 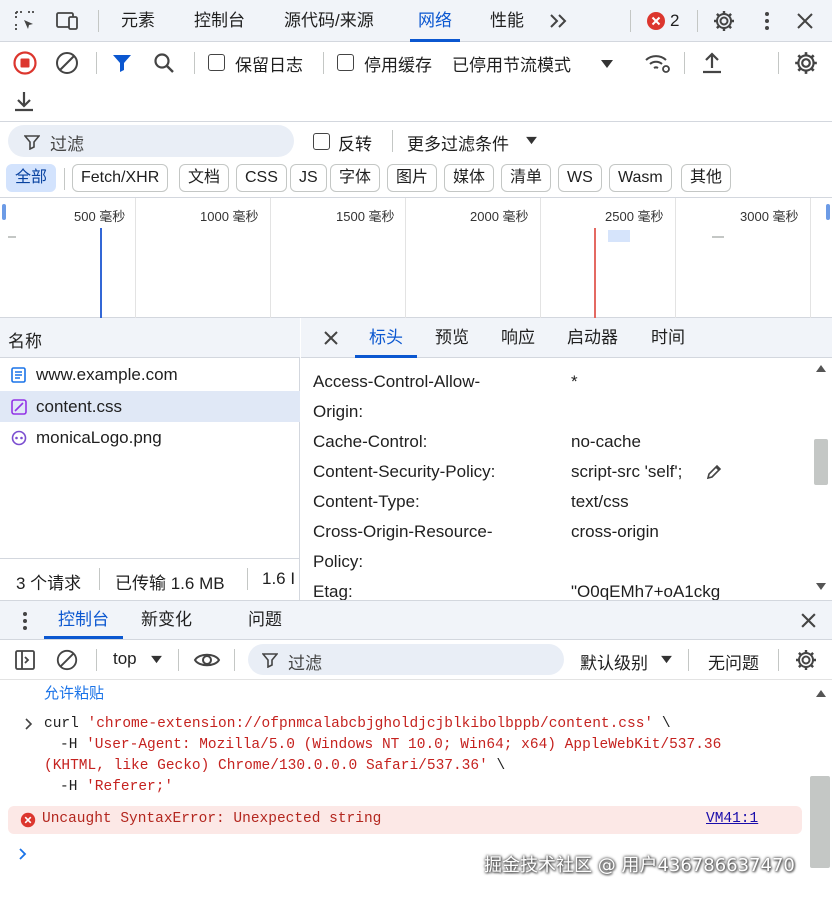 What do you see at coordinates (714, 472) in the screenshot?
I see `edit-pencil-icon` at bounding box center [714, 472].